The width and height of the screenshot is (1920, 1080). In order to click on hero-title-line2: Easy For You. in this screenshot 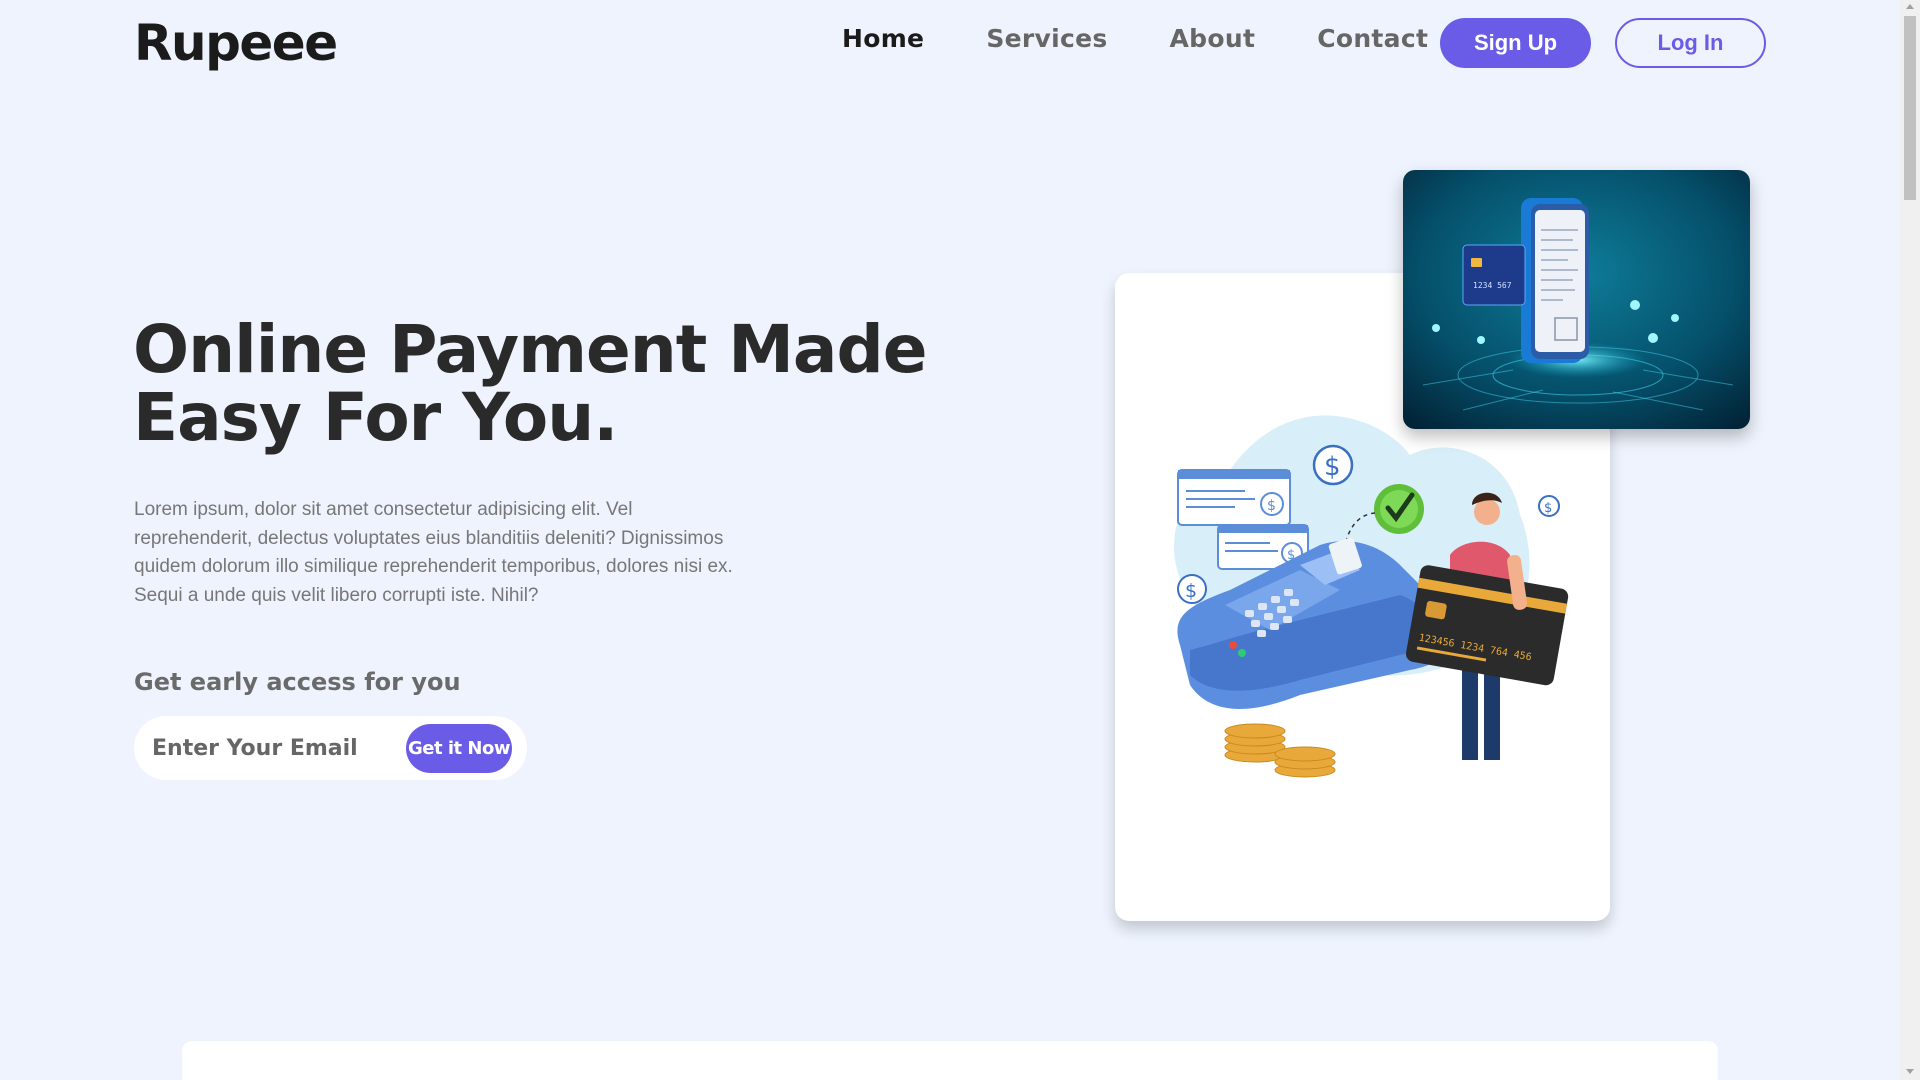, I will do `click(375, 417)`.